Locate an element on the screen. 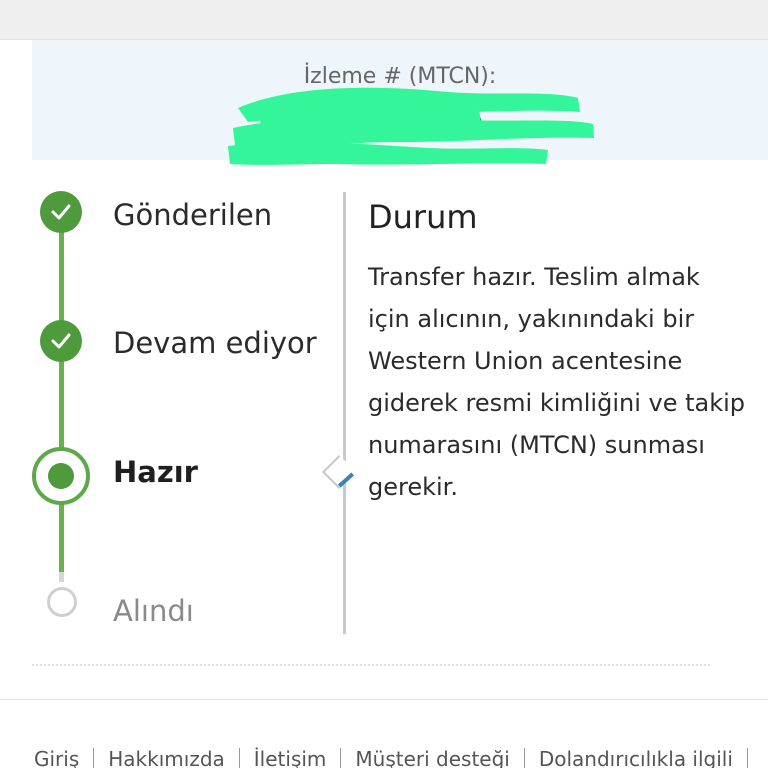 This screenshot has width=768, height=768. radio-filled-icon is located at coordinates (61, 476).